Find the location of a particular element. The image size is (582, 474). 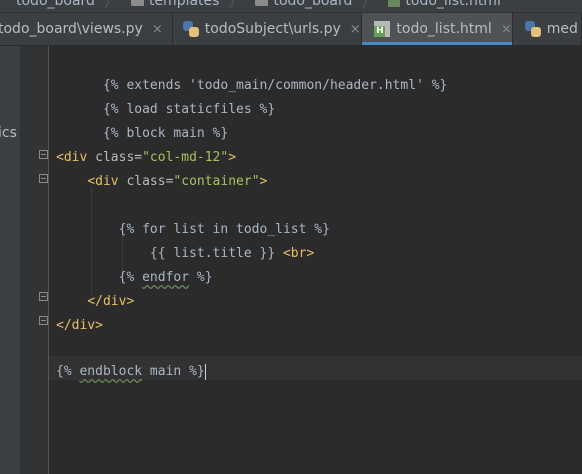

html-file-icon is located at coordinates (394, 3).